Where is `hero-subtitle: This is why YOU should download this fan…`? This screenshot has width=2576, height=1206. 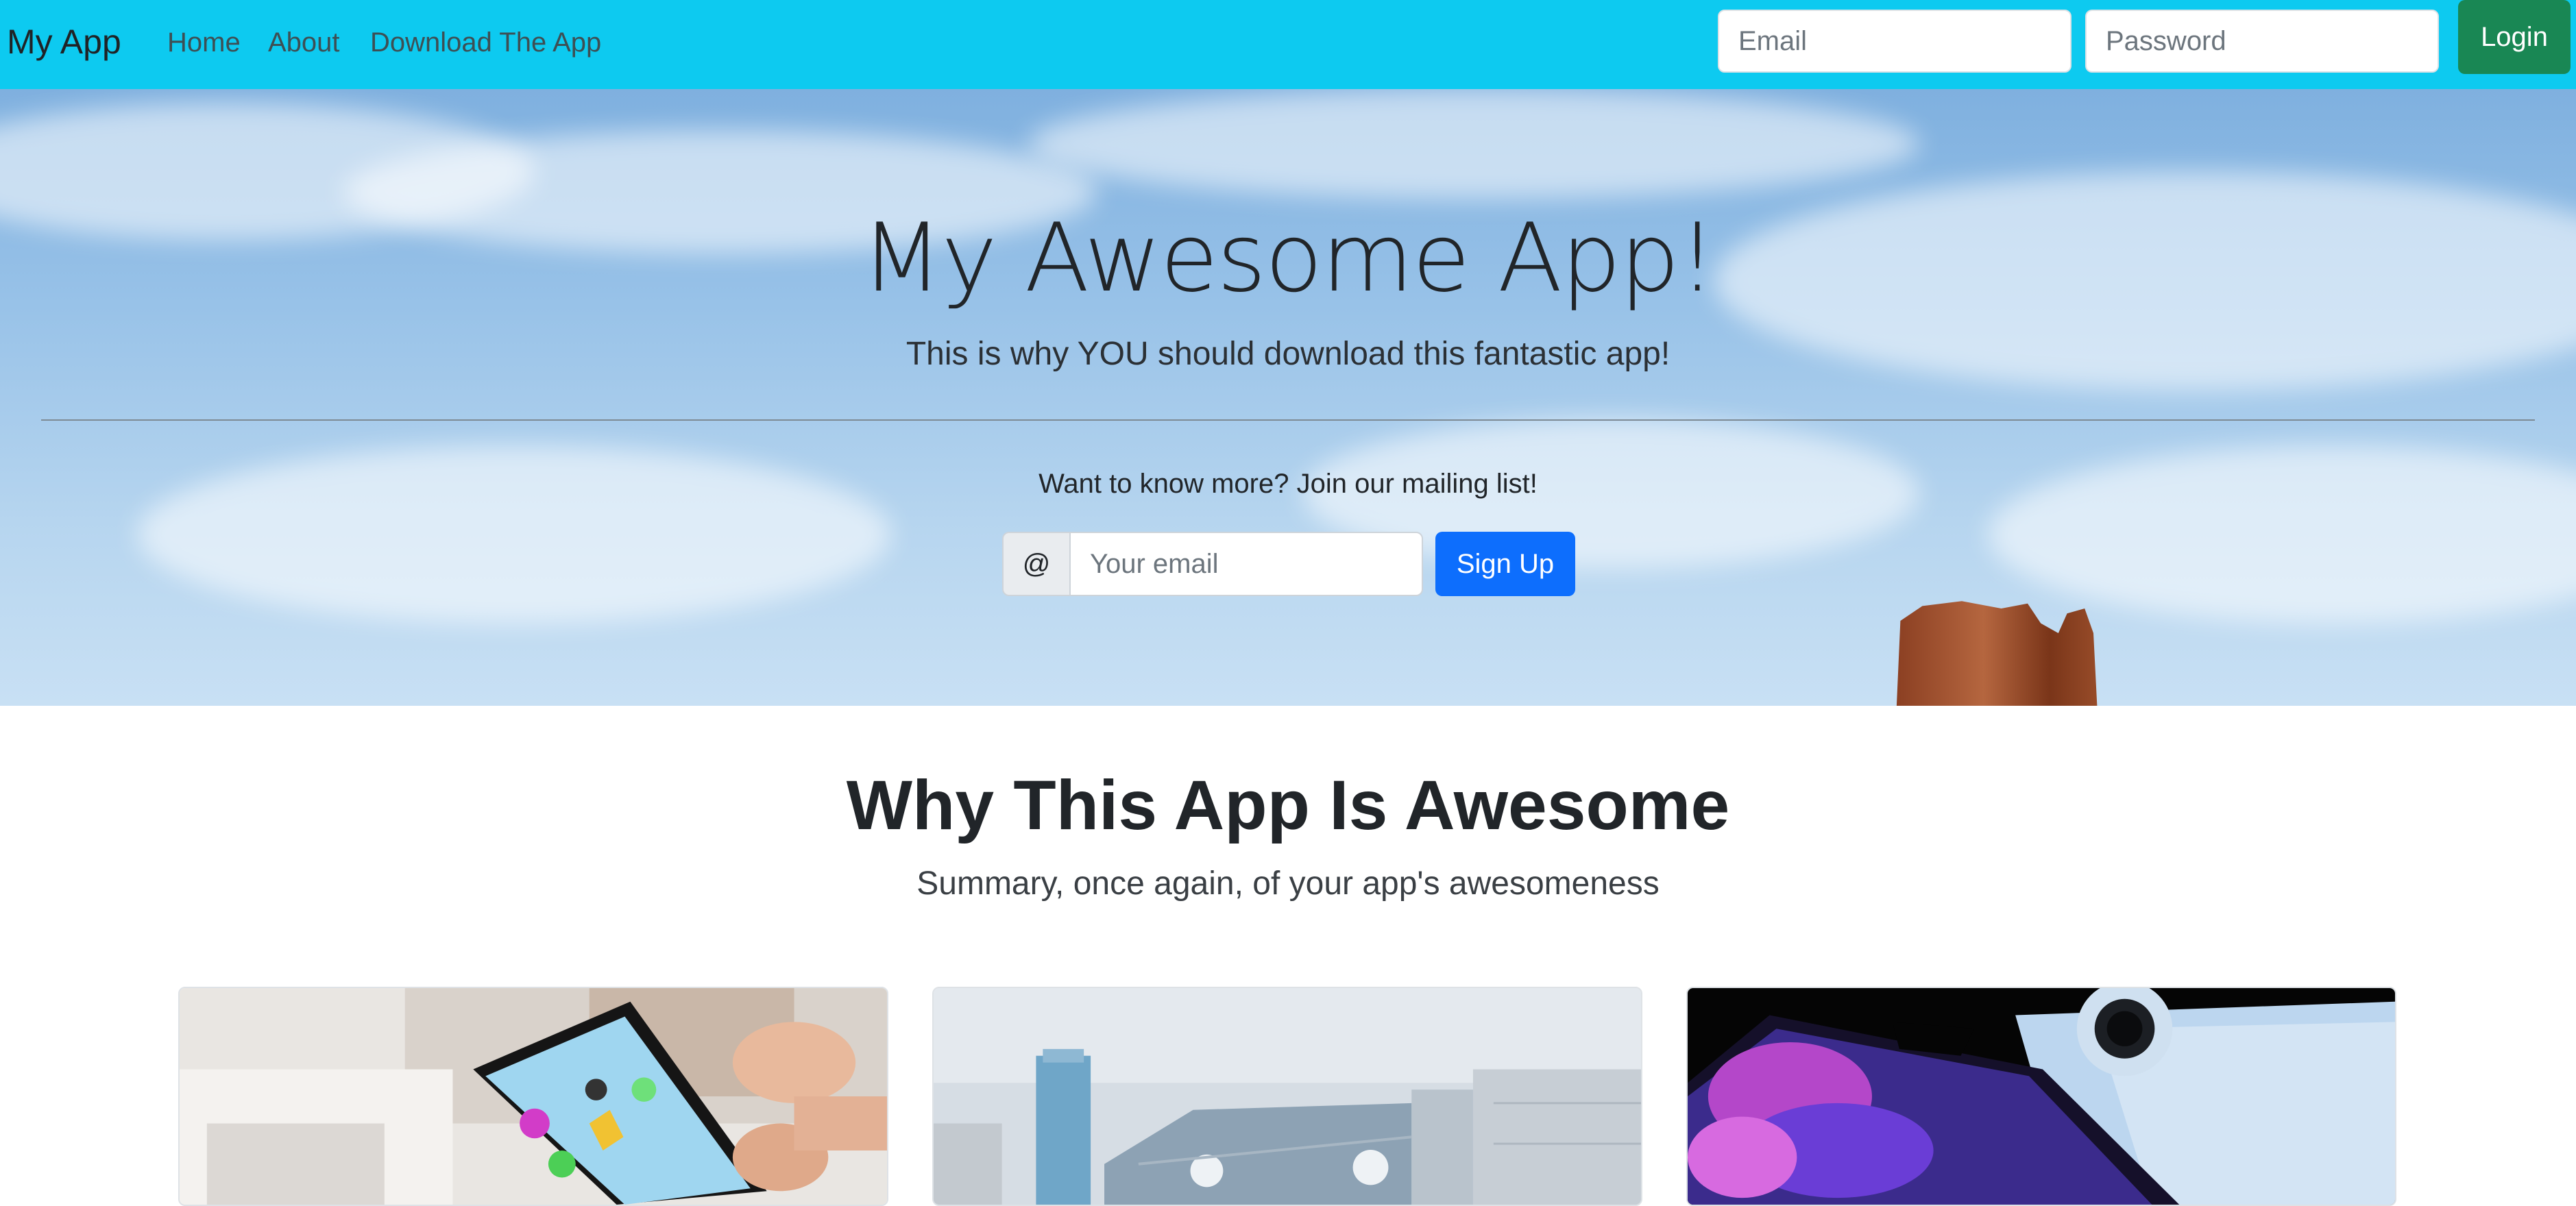 hero-subtitle: This is why YOU should download this fan… is located at coordinates (1288, 354).